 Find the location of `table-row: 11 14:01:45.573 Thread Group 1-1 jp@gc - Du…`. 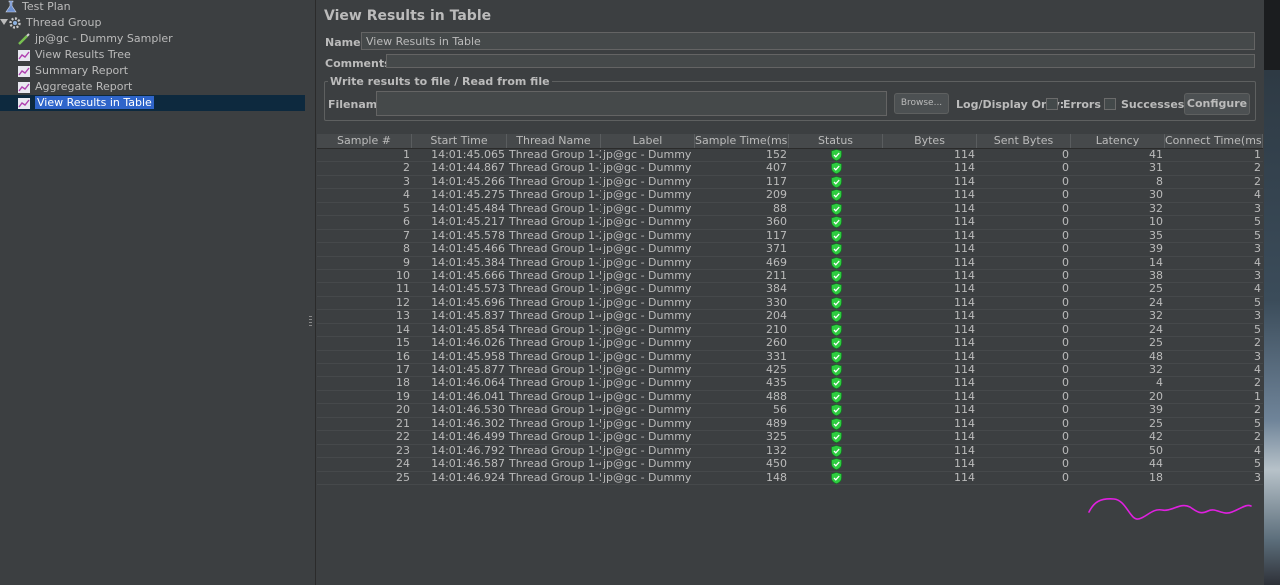

table-row: 11 14:01:45.573 Thread Group 1-1 jp@gc - Du… is located at coordinates (790, 290).